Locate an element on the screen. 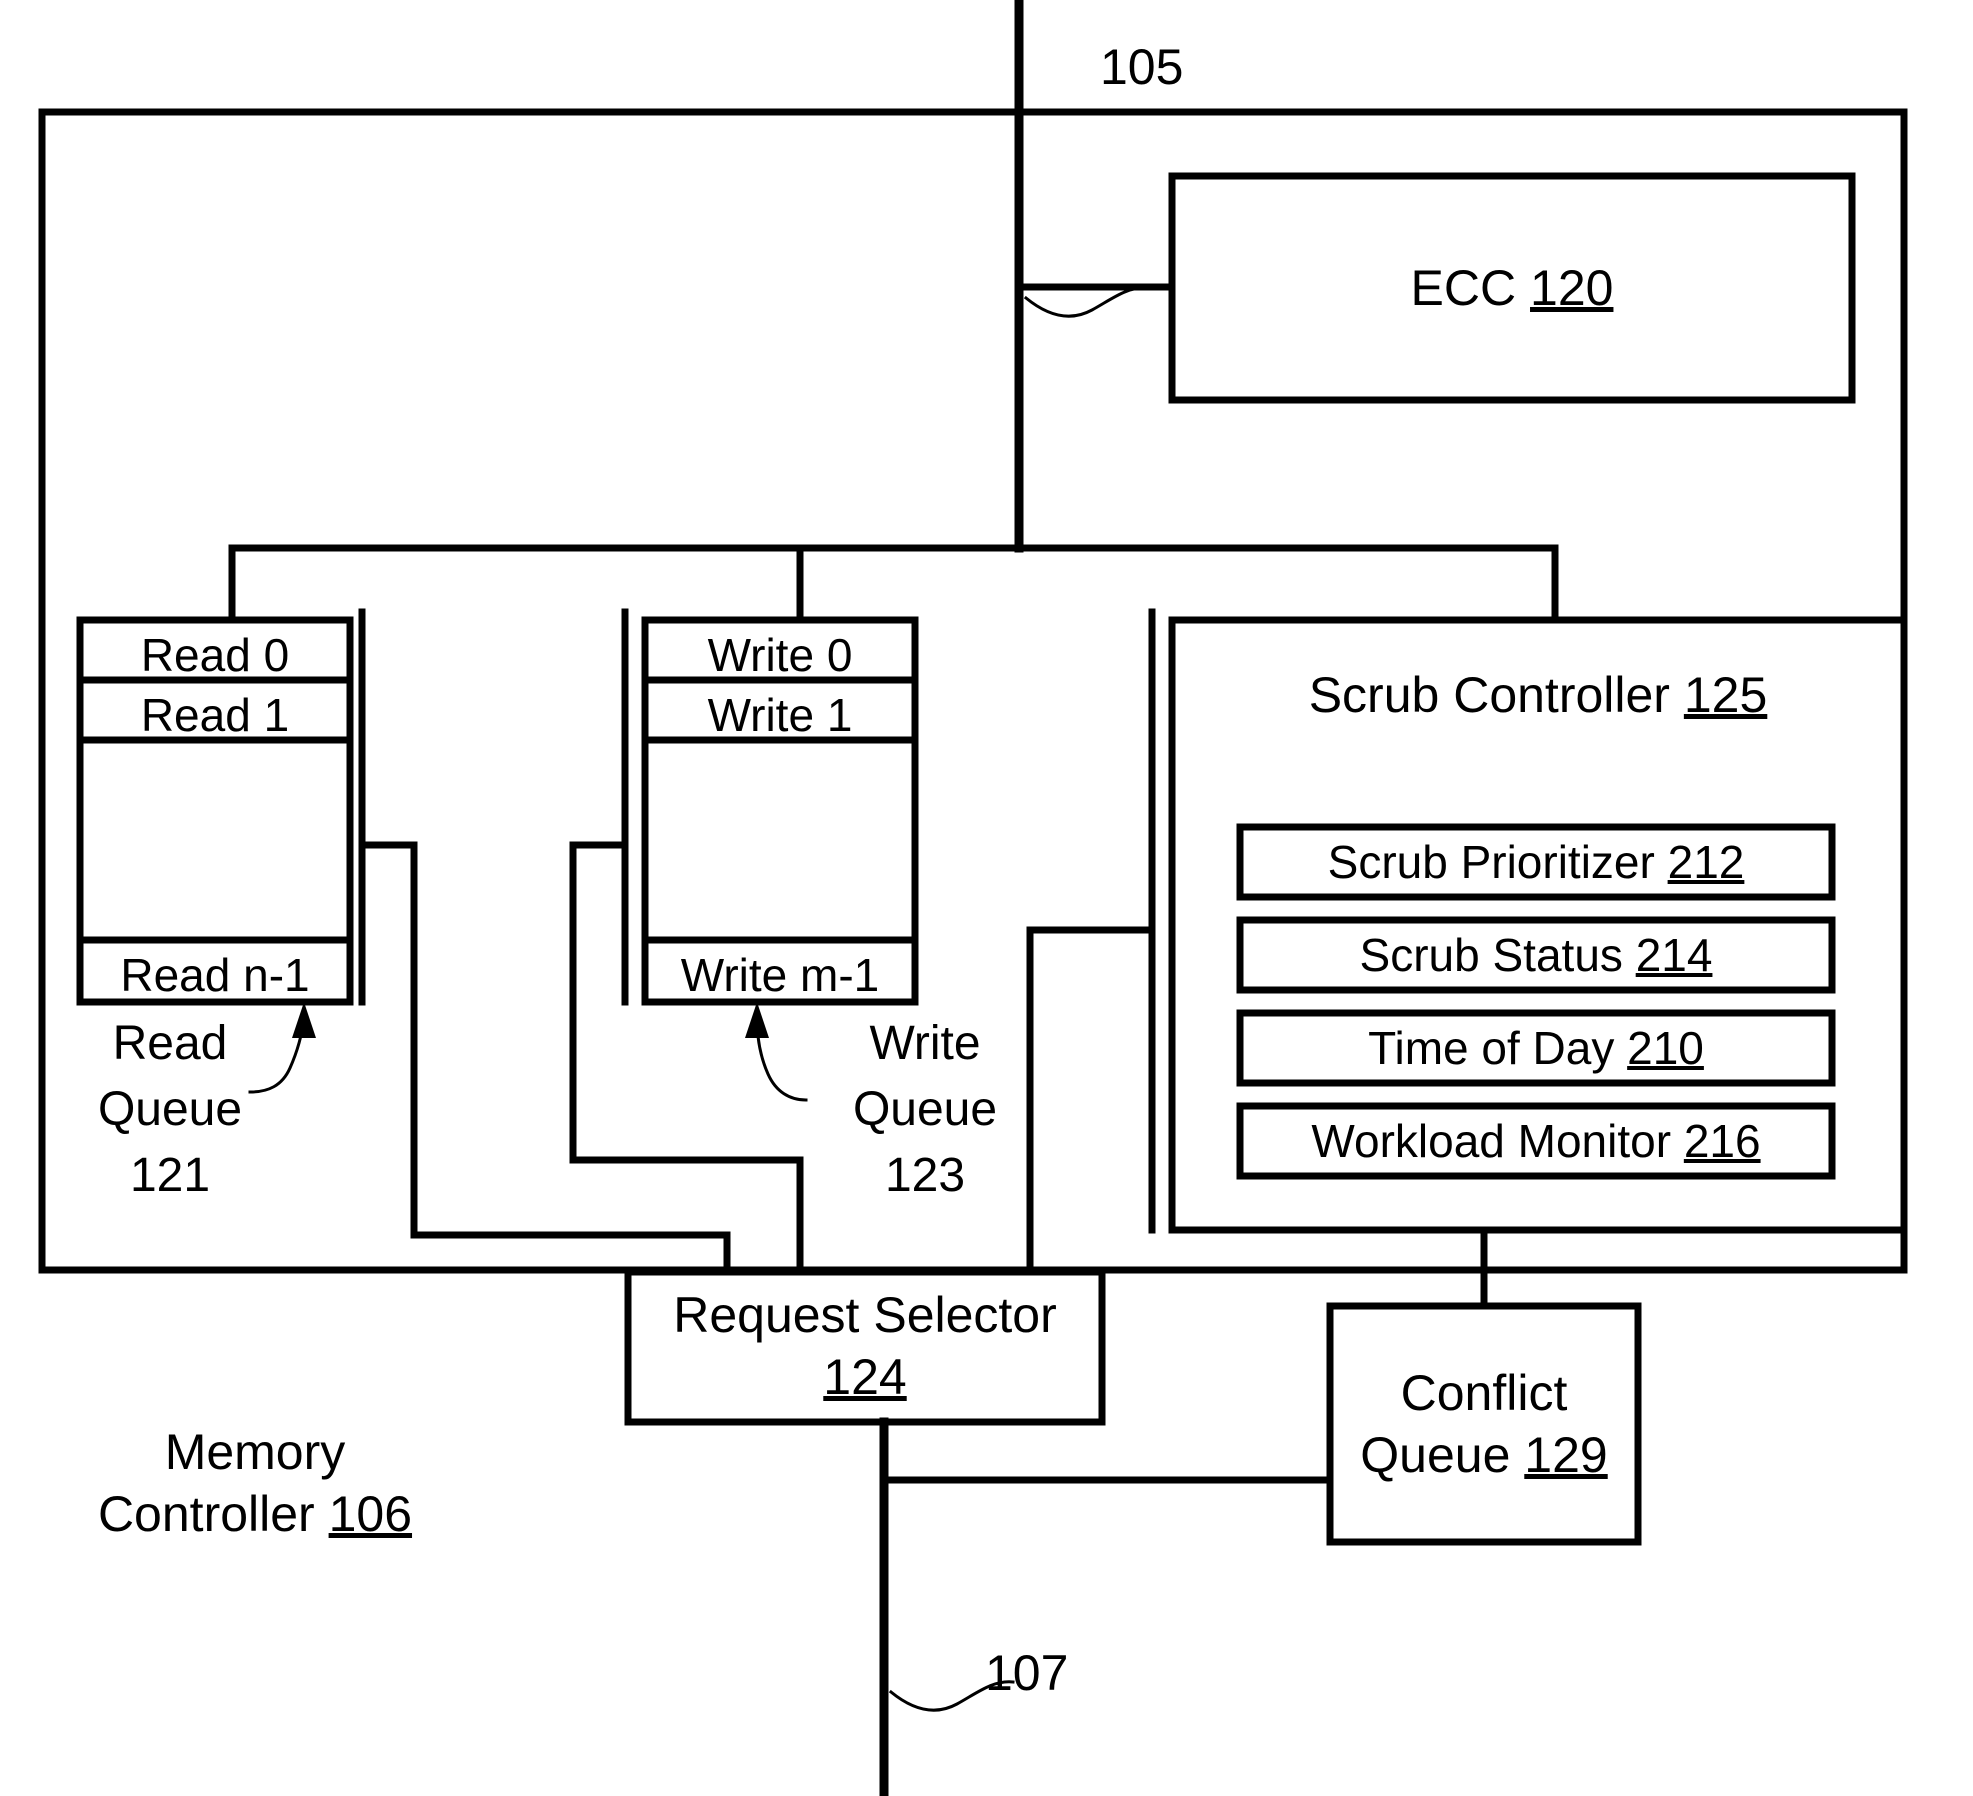  memory-controller-label-text: Controller is located at coordinates (213, 1514).